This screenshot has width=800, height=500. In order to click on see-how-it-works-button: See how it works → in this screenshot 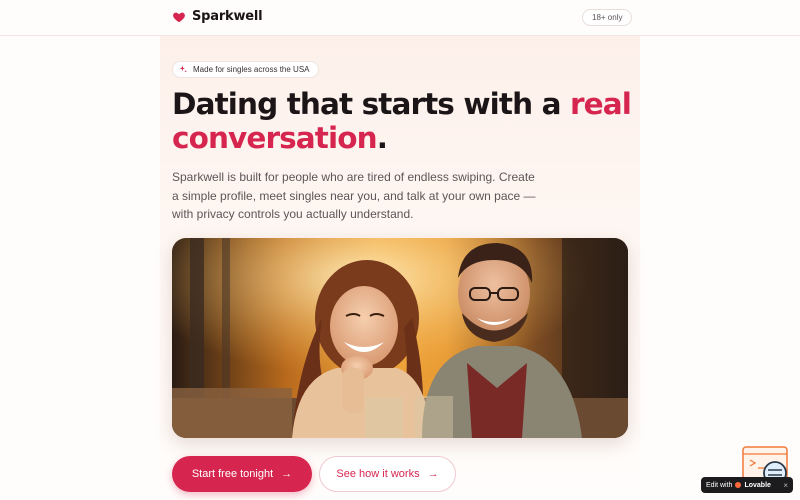, I will do `click(387, 474)`.